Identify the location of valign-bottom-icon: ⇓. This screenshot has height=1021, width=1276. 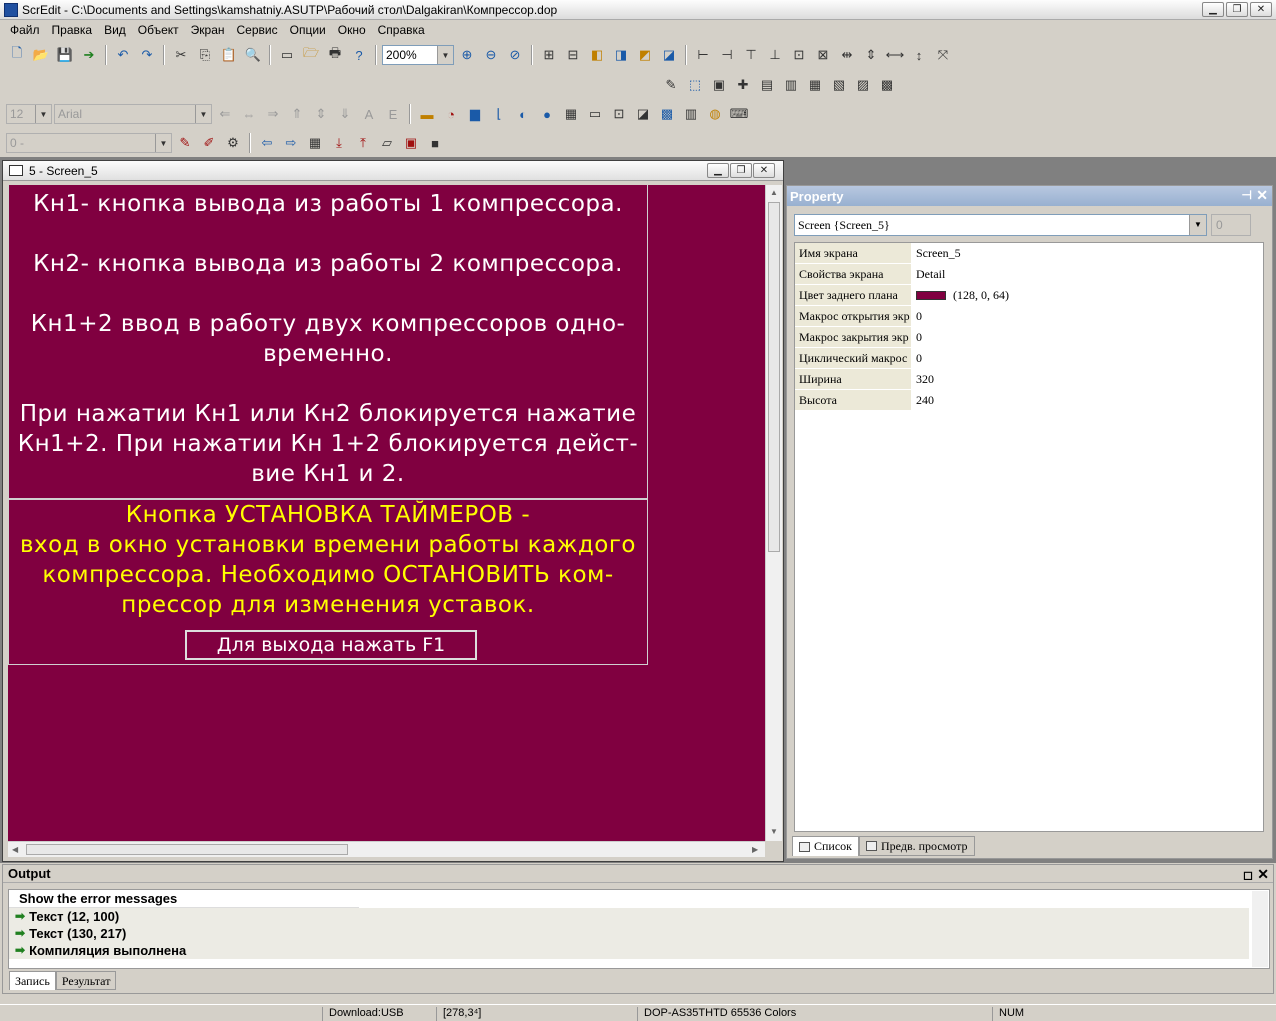
(345, 114).